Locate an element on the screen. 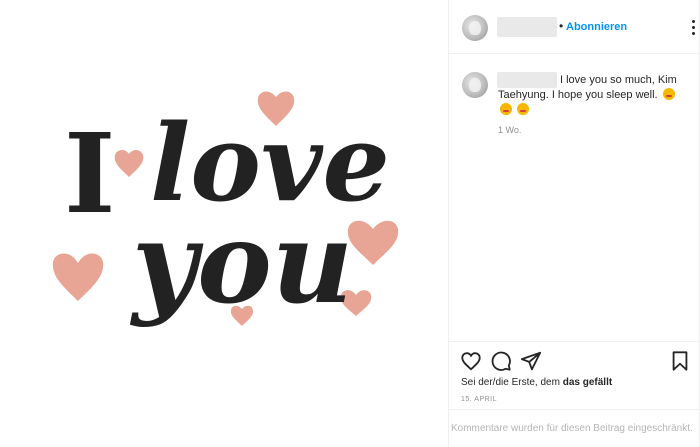  post-date: 15. APRIL is located at coordinates (479, 399).